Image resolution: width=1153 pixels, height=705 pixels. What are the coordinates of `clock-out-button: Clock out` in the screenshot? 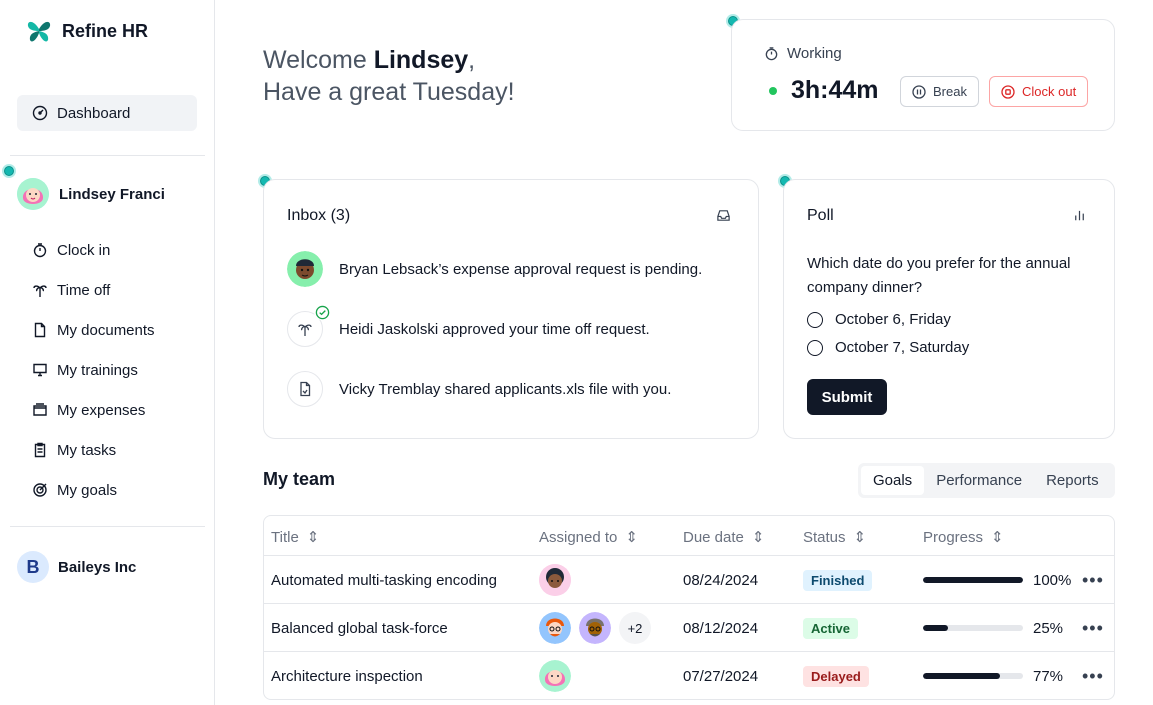 It's located at (1039, 91).